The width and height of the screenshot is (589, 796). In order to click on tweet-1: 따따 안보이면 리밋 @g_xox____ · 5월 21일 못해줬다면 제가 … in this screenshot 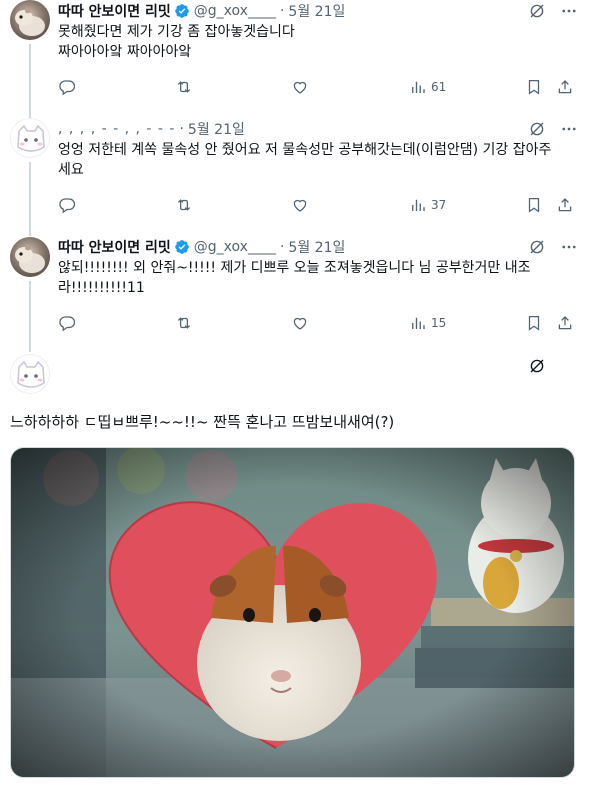, I will do `click(294, 59)`.